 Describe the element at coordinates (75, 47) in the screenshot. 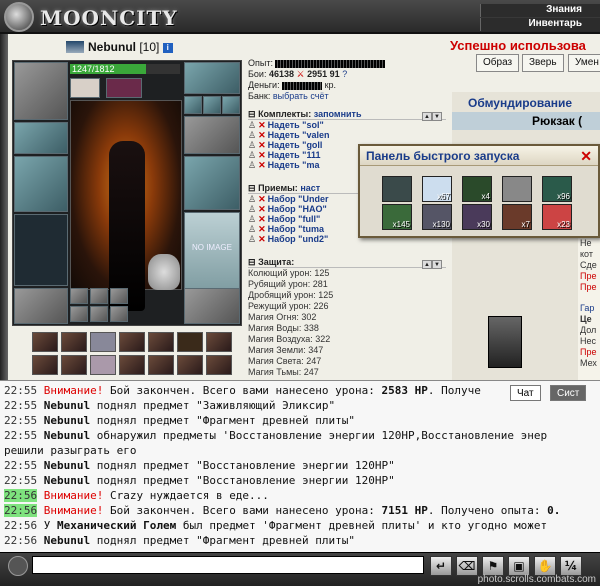

I see `clan-icon` at that location.